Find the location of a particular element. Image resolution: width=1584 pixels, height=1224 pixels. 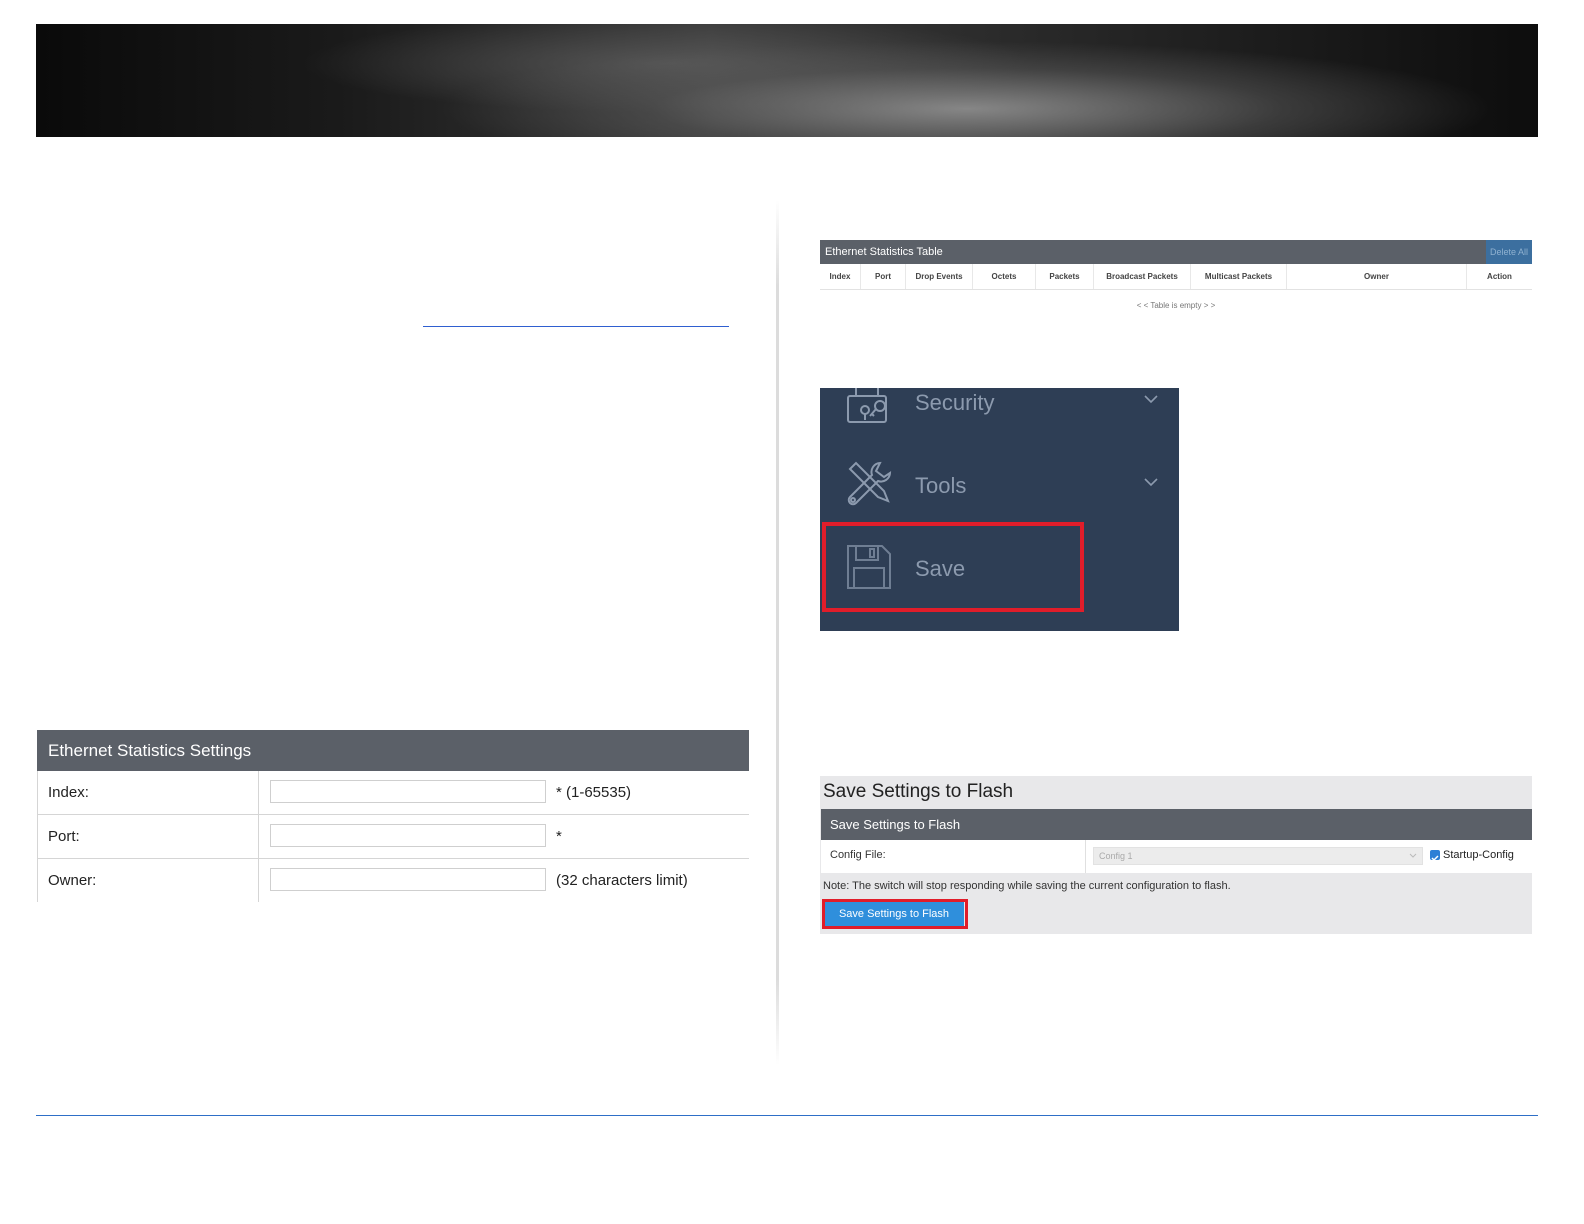

security-lock-icon is located at coordinates (867, 405).